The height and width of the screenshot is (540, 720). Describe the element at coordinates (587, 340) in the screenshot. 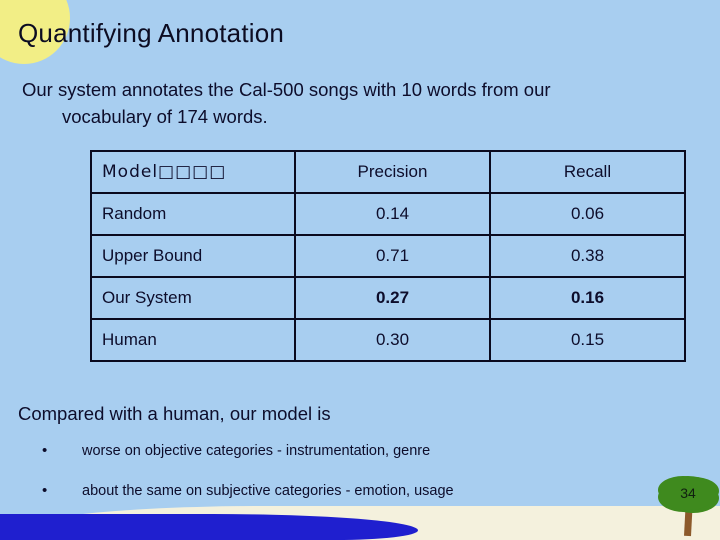

I see `cell-recall: 0.15` at that location.